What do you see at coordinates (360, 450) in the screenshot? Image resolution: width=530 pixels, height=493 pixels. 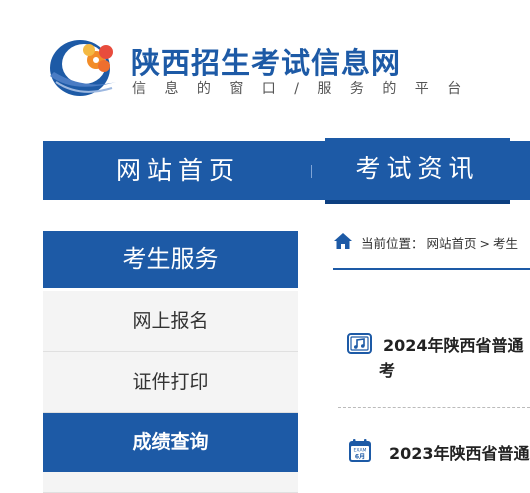 I see `exam-calendar-icon: EXAM 6月` at bounding box center [360, 450].